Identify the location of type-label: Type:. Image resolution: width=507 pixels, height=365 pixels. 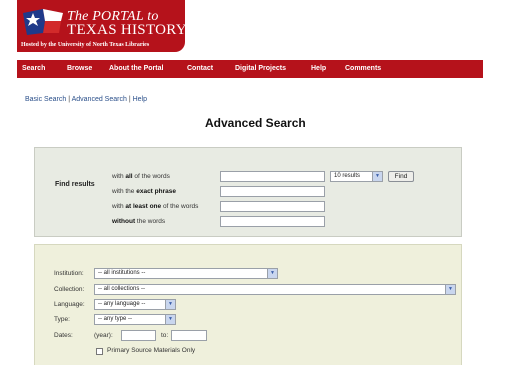
(62, 319).